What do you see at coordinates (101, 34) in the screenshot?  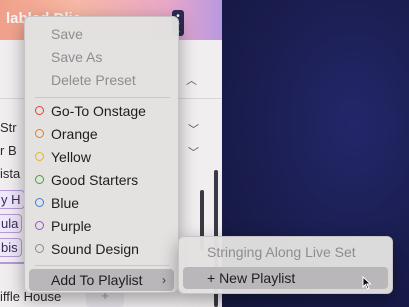 I see `menu-item-save: Save` at bounding box center [101, 34].